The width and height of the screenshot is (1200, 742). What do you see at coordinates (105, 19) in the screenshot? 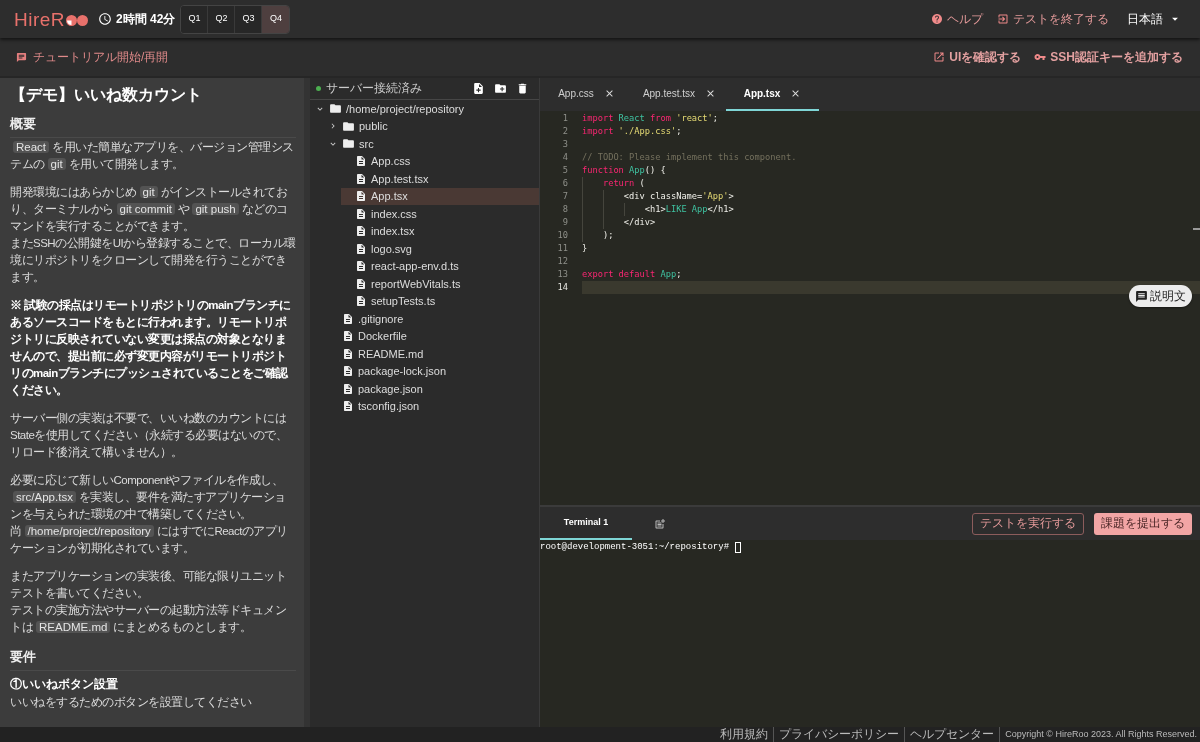
I see `clock-icon` at bounding box center [105, 19].